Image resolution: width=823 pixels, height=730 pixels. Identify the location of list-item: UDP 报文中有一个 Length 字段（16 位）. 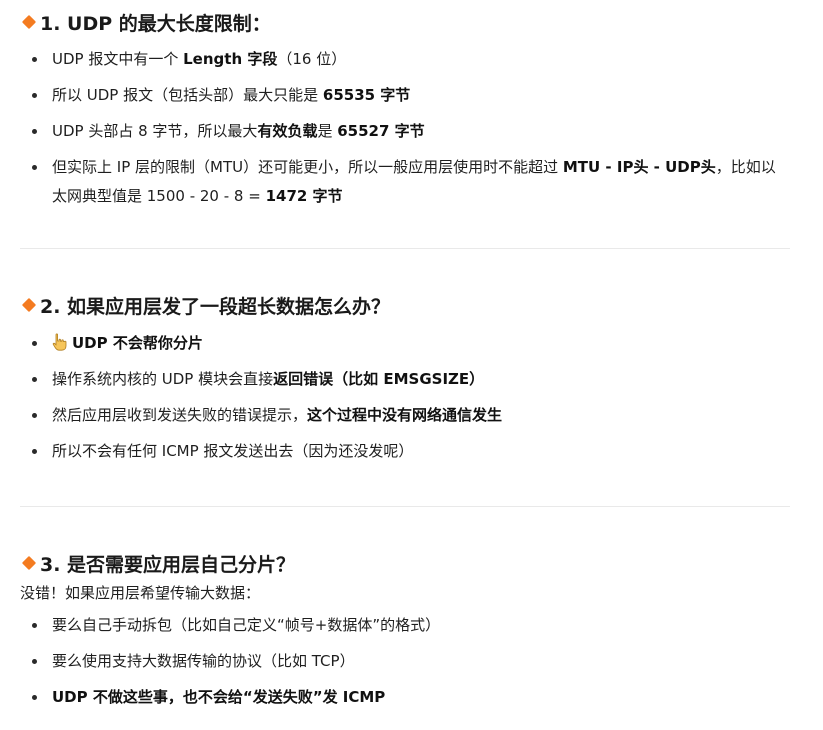
(405, 59).